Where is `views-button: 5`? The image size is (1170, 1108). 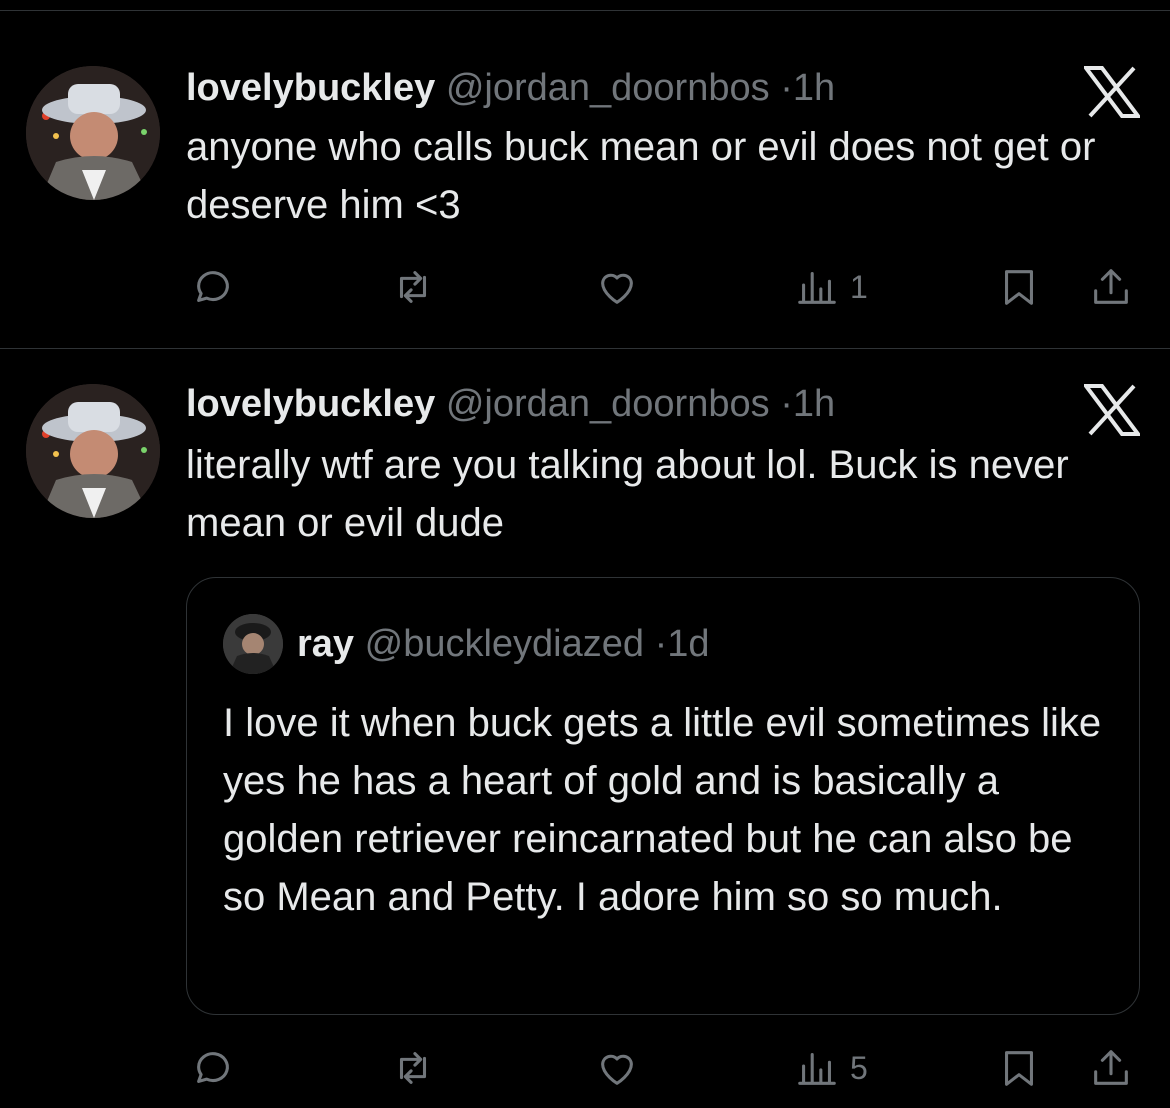 views-button: 5 is located at coordinates (831, 1068).